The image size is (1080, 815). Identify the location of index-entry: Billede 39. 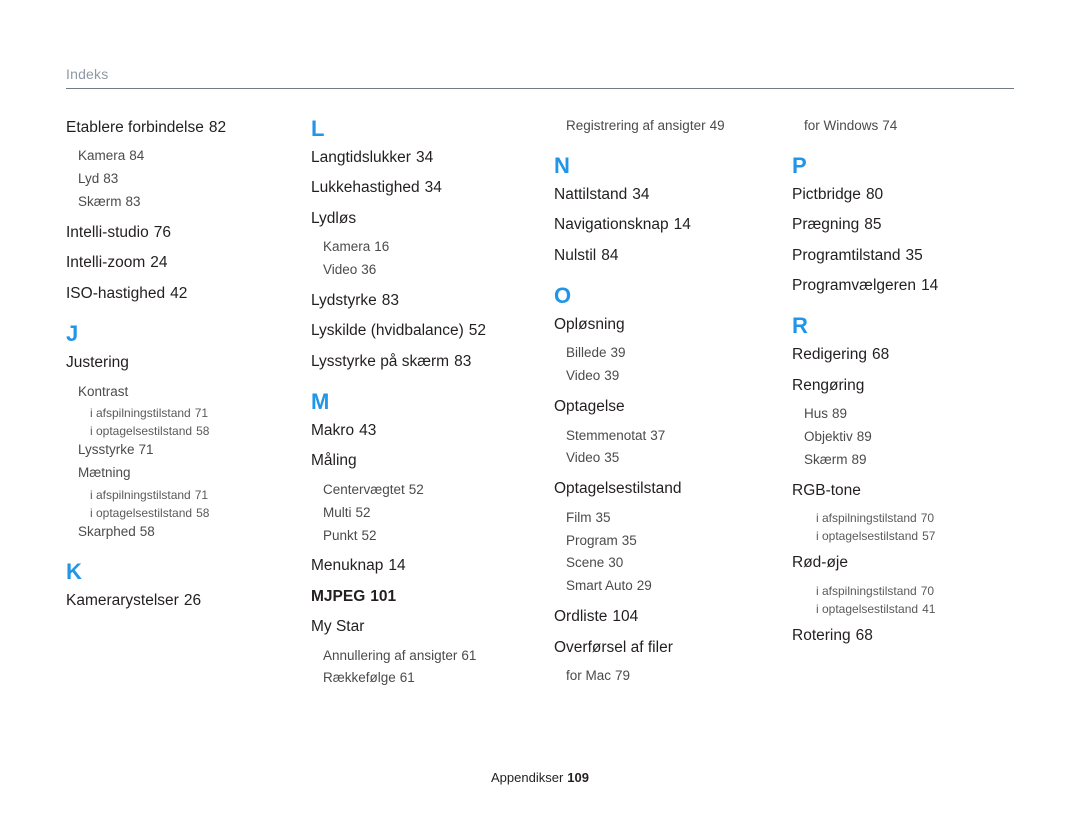
(674, 353).